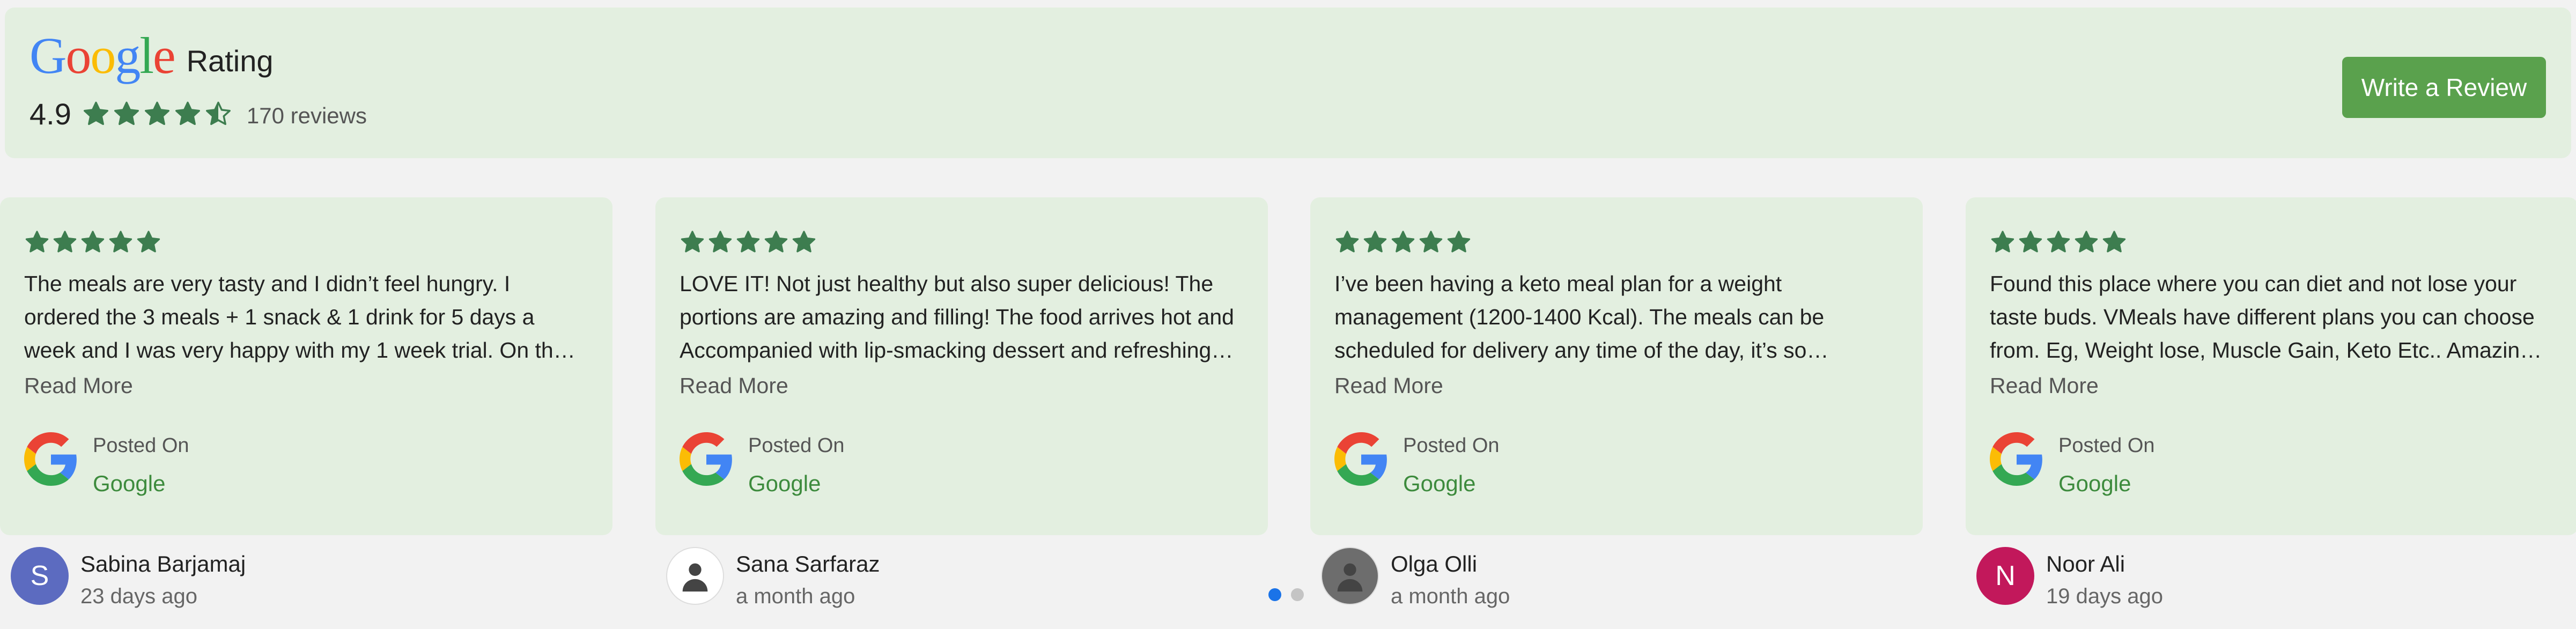 This screenshot has height=629, width=2576. I want to click on logo-letter: g, so click(128, 56).